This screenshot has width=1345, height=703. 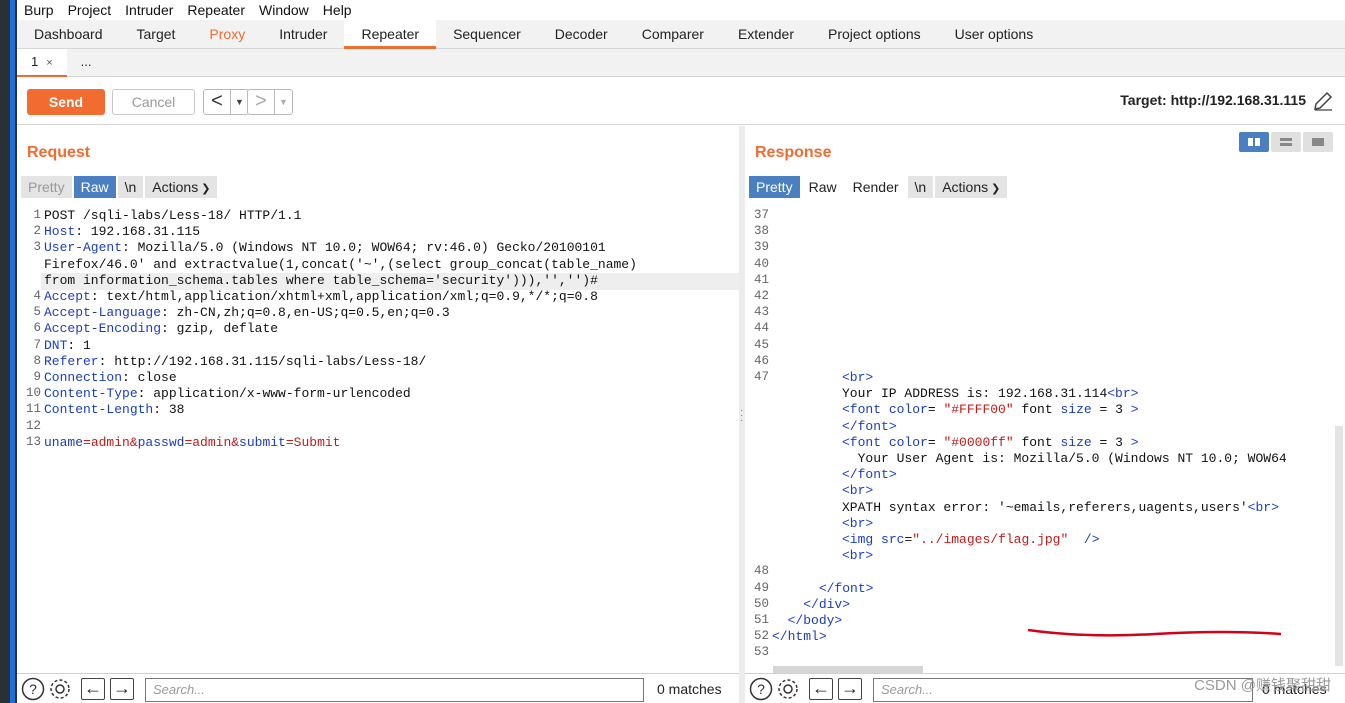 What do you see at coordinates (91, 394) in the screenshot?
I see `header-name: Content-Type` at bounding box center [91, 394].